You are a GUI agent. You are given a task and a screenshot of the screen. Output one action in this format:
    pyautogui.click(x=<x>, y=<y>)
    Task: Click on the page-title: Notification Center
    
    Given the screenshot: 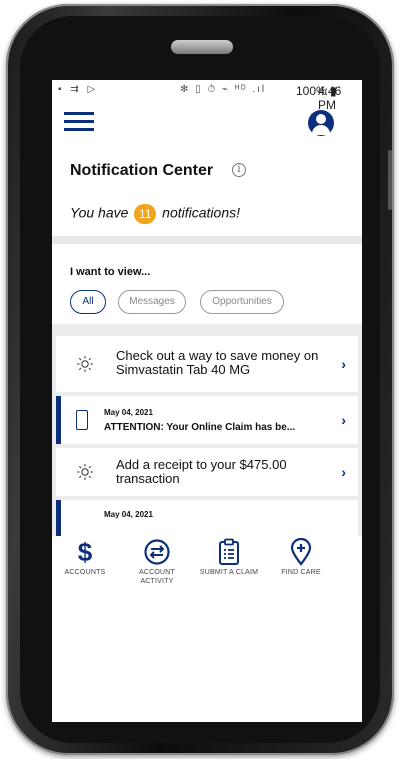 What is the action you would take?
    pyautogui.click(x=142, y=170)
    